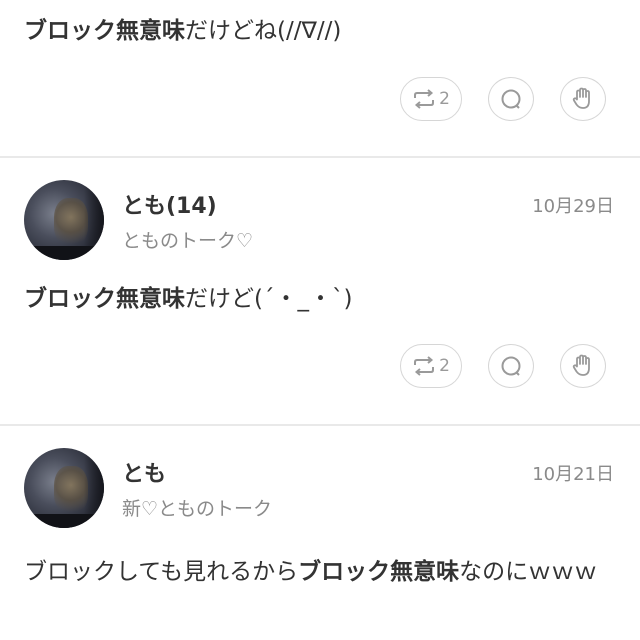  I want to click on talk-name: とものトーク♡, so click(187, 239).